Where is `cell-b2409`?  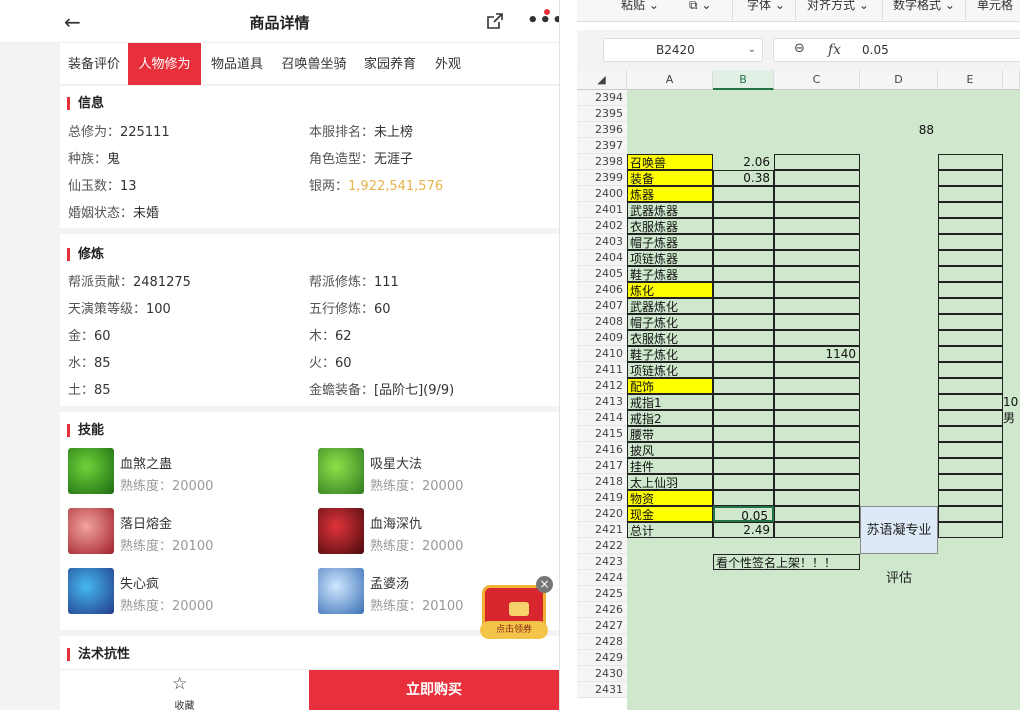 cell-b2409 is located at coordinates (743, 338).